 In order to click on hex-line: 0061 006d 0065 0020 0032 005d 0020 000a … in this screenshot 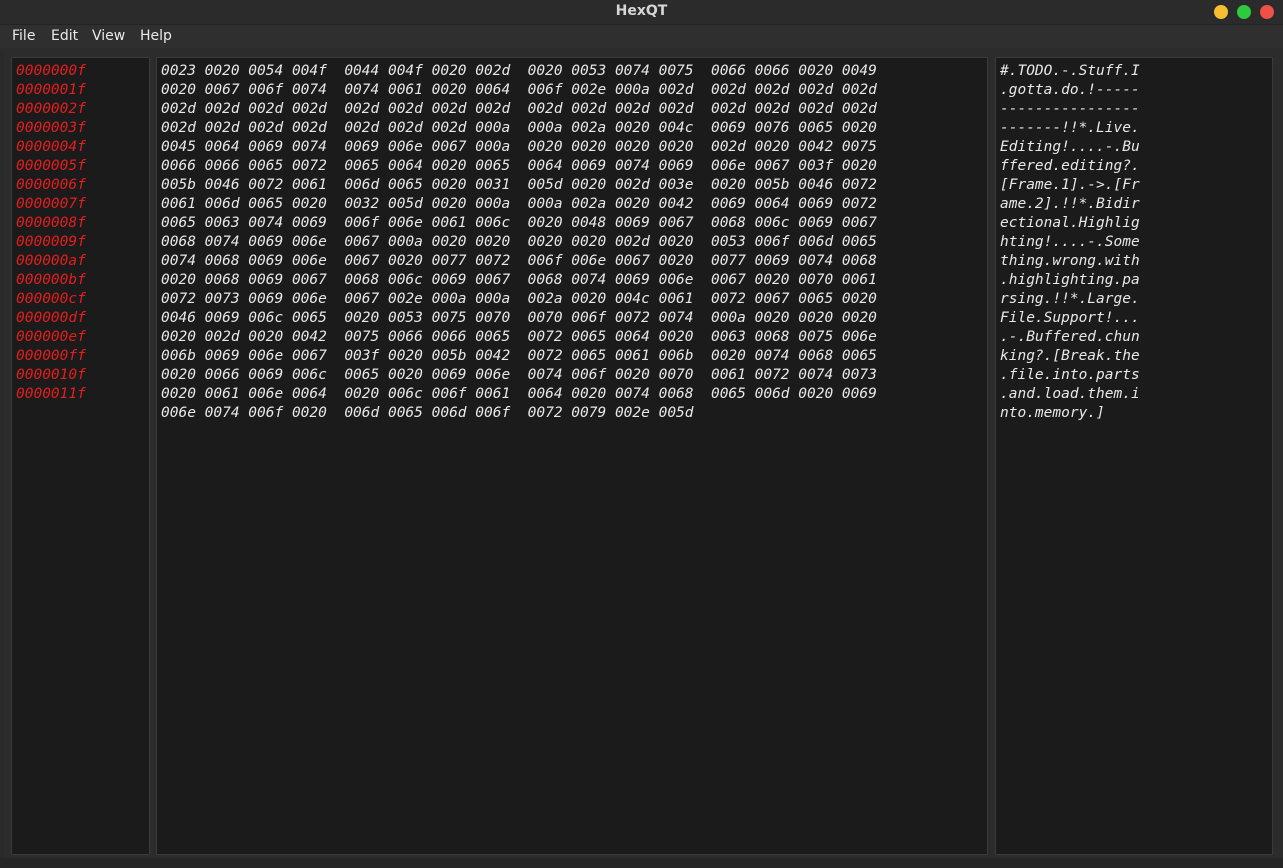, I will do `click(519, 204)`.